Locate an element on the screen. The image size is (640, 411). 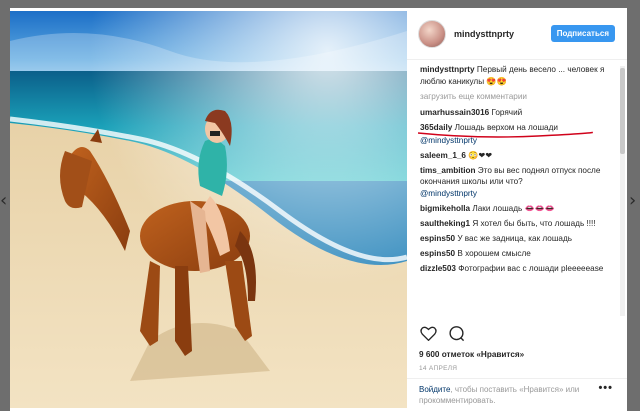
post-date: 14 АПРЕЛЯ is located at coordinates (438, 368).